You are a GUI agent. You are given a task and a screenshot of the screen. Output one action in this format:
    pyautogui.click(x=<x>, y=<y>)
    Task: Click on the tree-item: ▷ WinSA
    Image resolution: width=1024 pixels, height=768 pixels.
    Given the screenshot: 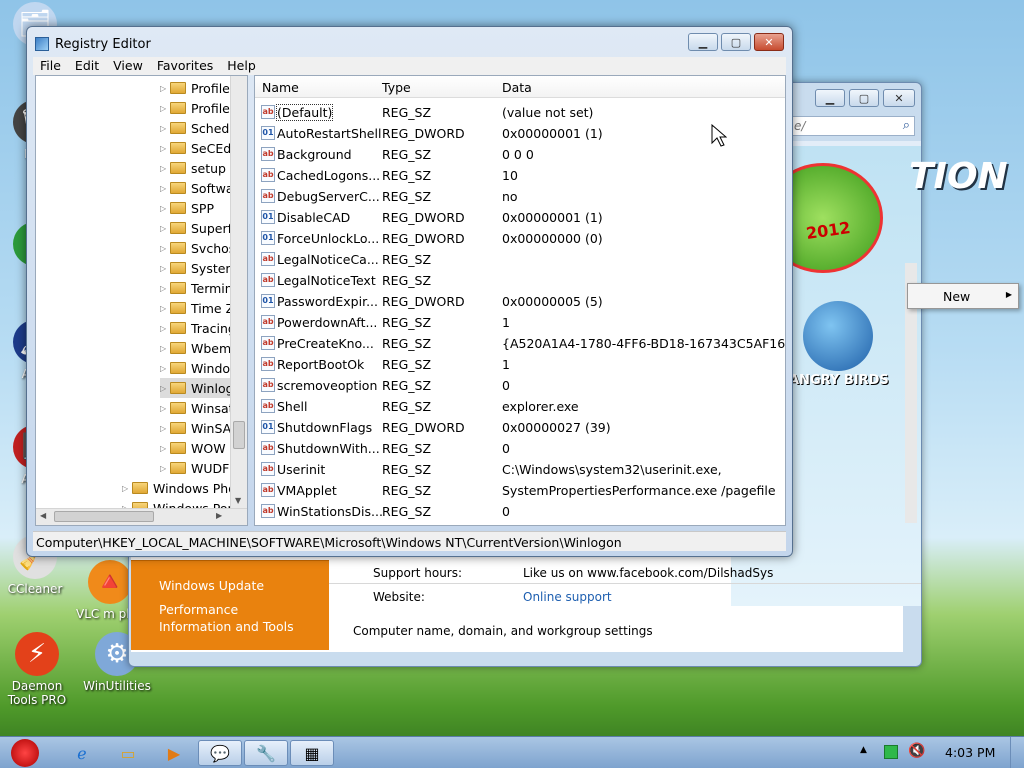 What is the action you would take?
    pyautogui.click(x=195, y=428)
    